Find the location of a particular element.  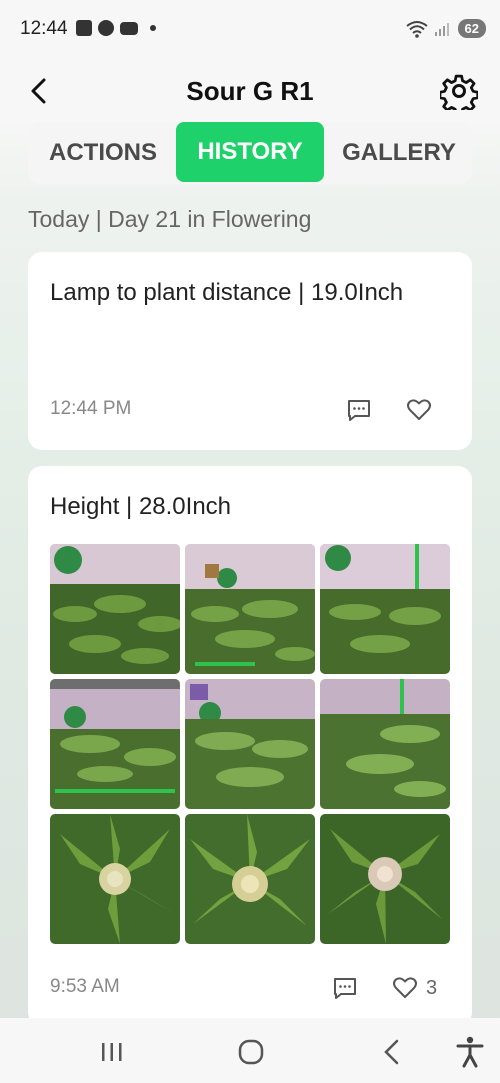

tab-gallery: GALLERY is located at coordinates (399, 153).